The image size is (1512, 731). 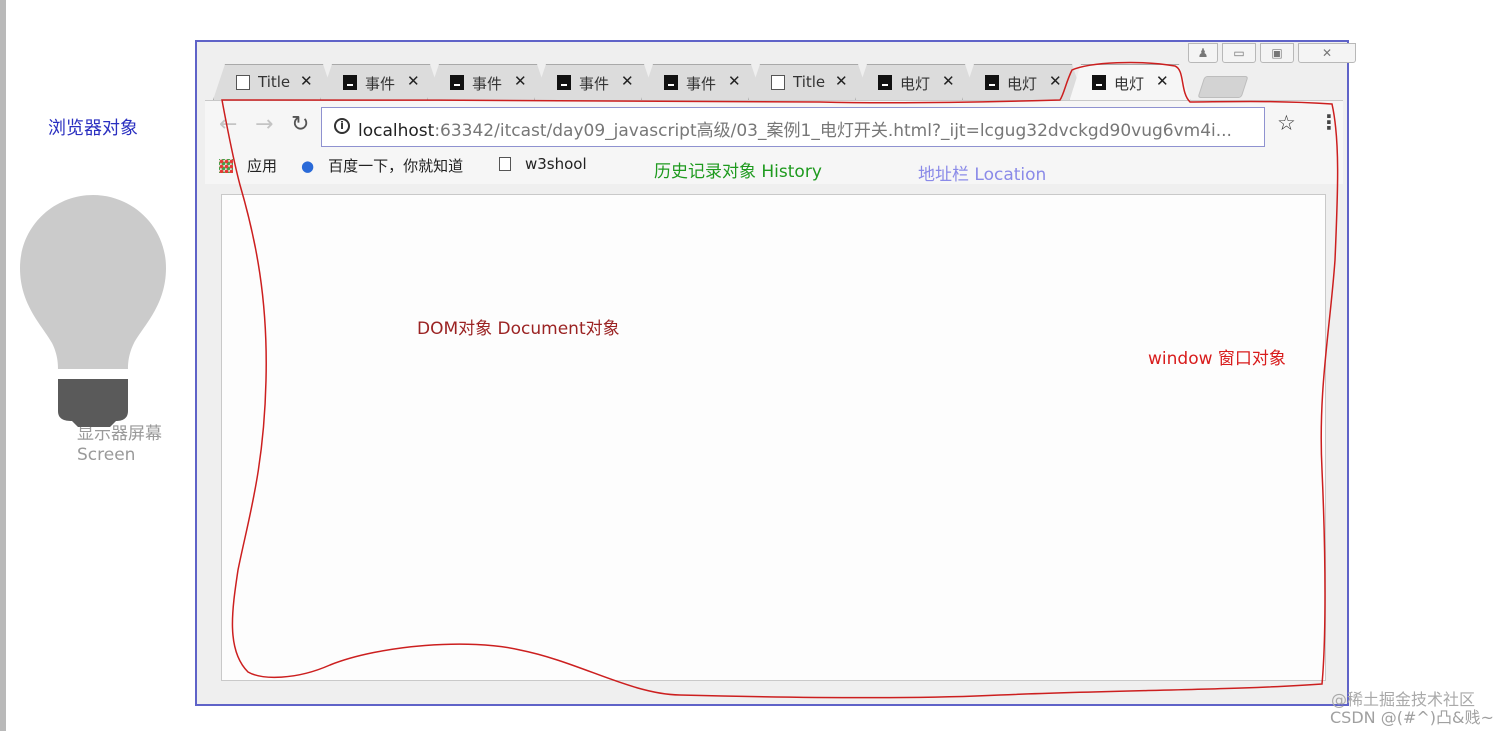 I want to click on tab-4: 事件 ✕, so click(x=595, y=82).